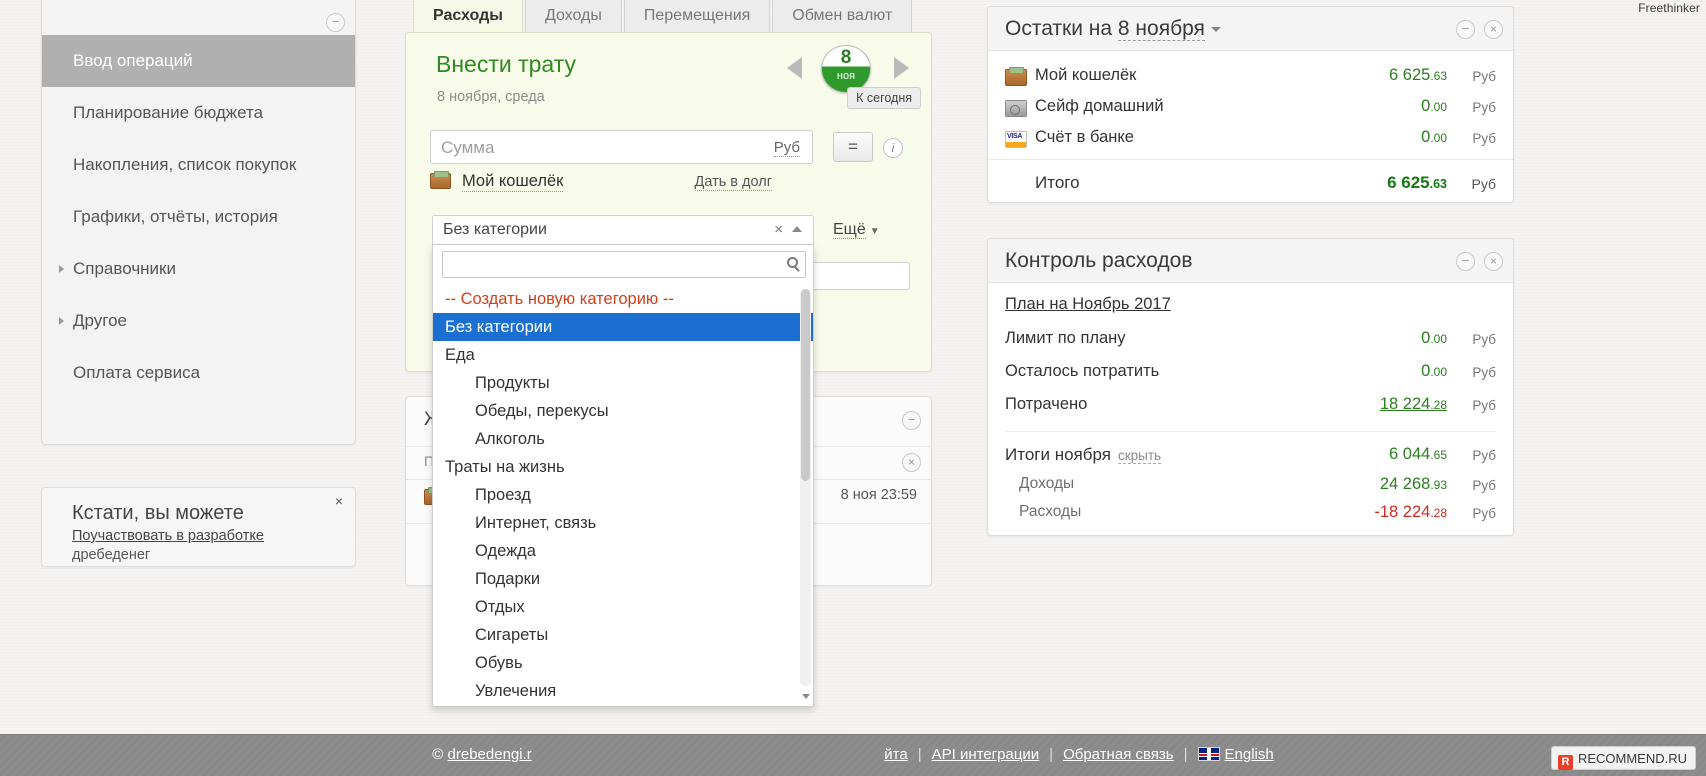 The height and width of the screenshot is (776, 1706). What do you see at coordinates (573, 16) in the screenshot?
I see `tab-incomes: Доходы` at bounding box center [573, 16].